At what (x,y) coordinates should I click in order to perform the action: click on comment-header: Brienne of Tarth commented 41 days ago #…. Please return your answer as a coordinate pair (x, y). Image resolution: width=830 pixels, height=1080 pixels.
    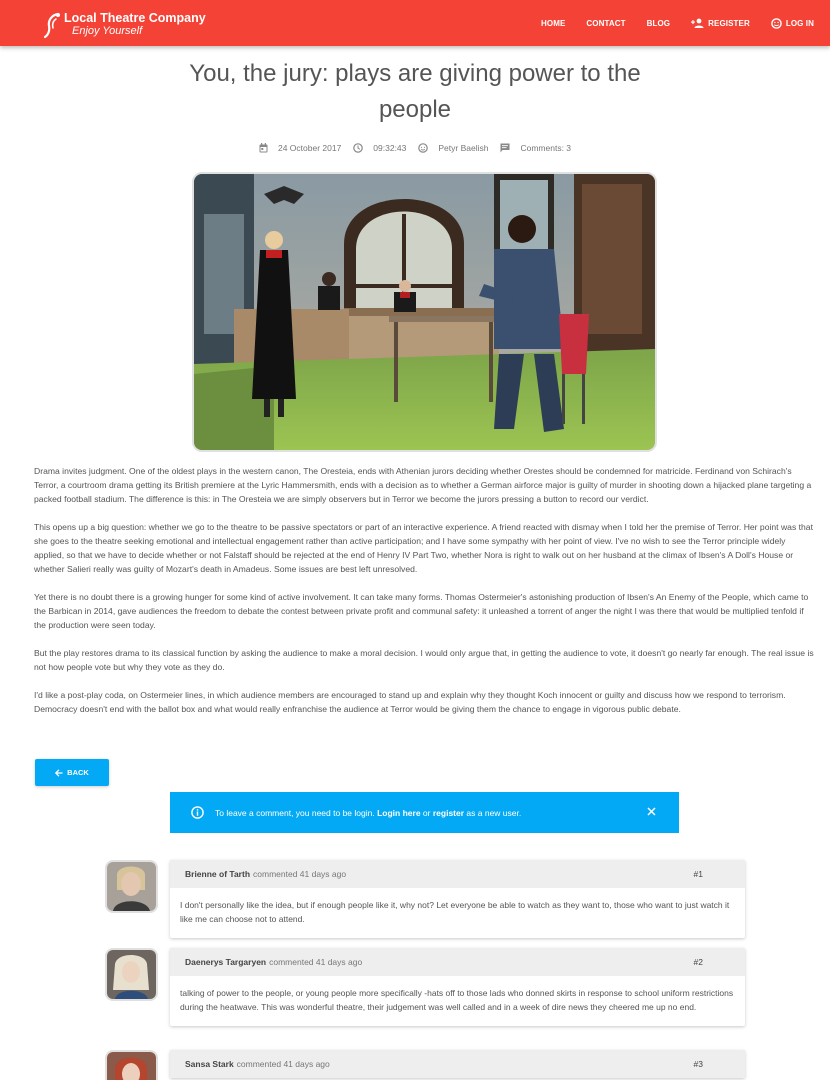
    Looking at the image, I should click on (457, 874).